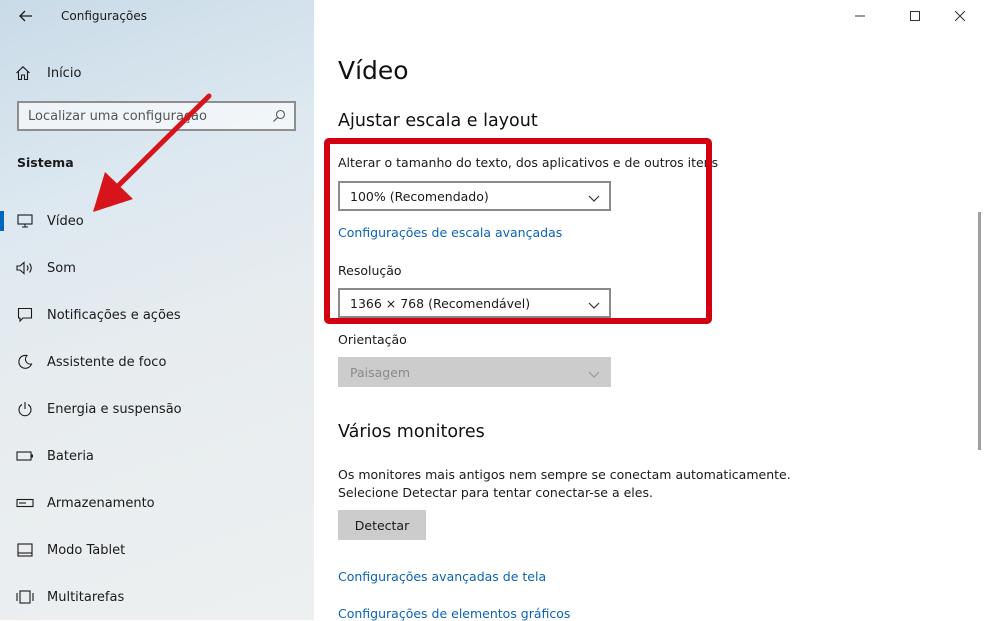 Image resolution: width=984 pixels, height=621 pixels. What do you see at coordinates (474, 372) in the screenshot?
I see `orientation-dropdown: Paisagem` at bounding box center [474, 372].